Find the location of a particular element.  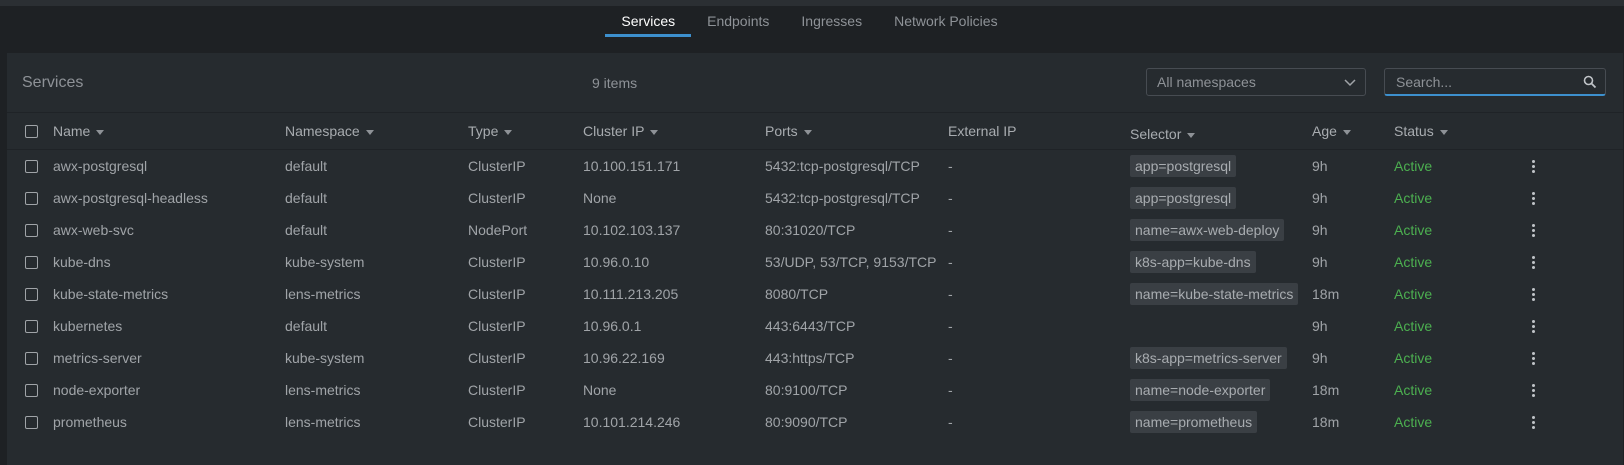

search-box is located at coordinates (1495, 82).